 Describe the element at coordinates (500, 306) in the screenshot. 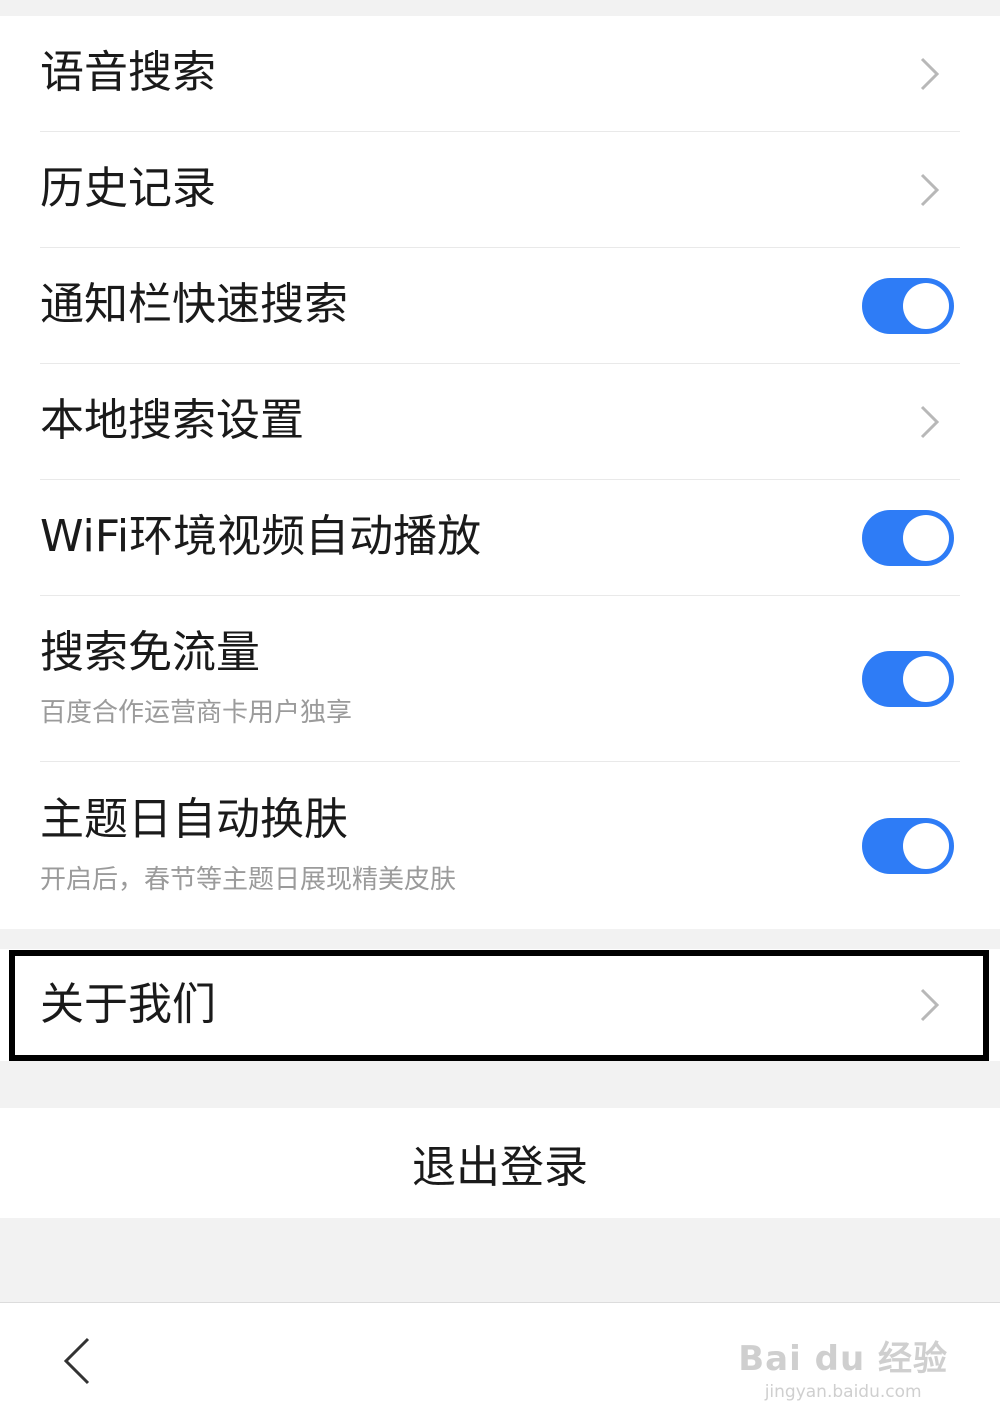

I see `setting-notification-quick-search: 通知栏快速搜索` at that location.